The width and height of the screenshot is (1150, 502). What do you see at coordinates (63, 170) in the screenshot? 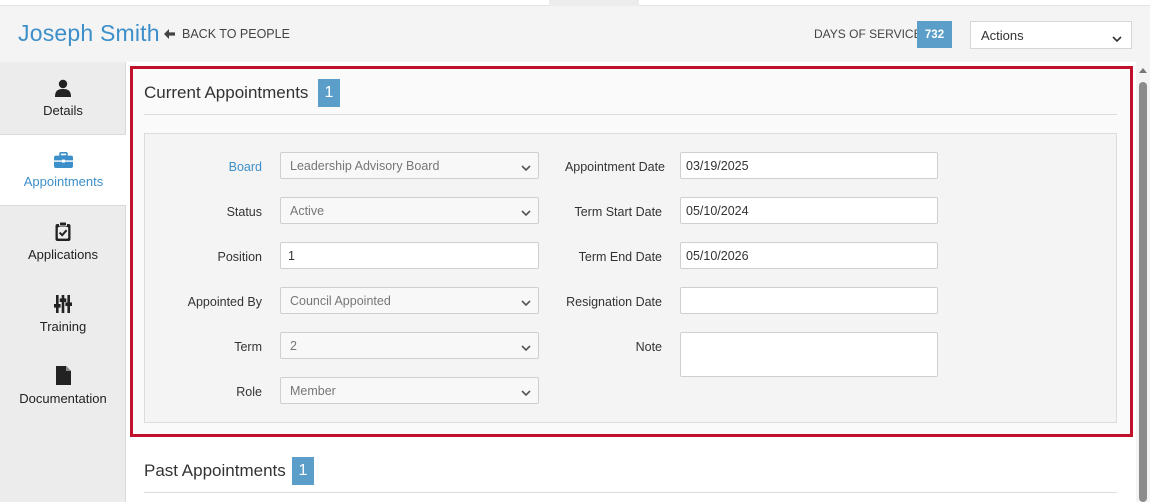
I see `sidebar-item-appointments: Appointments` at bounding box center [63, 170].